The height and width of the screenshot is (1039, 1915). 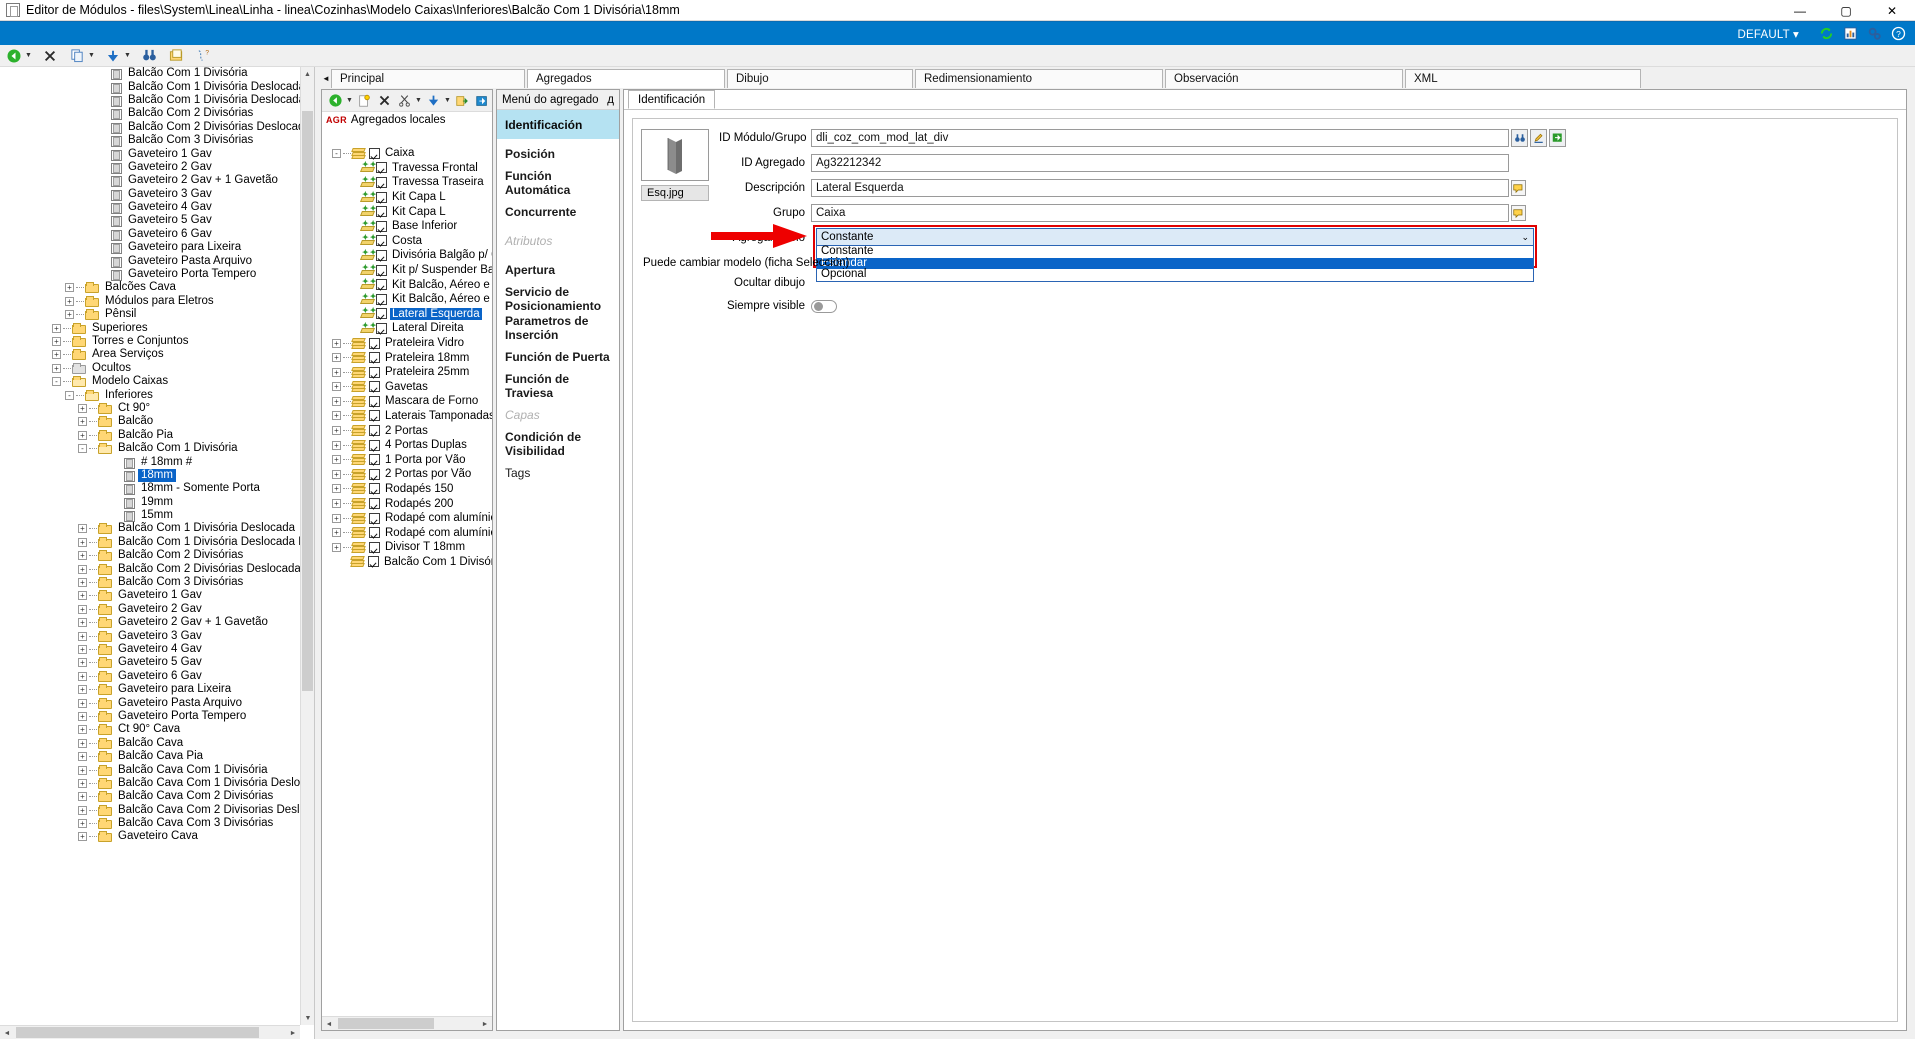 I want to click on tree-item: + Gaveteiro 4 Gav, so click(x=150, y=649).